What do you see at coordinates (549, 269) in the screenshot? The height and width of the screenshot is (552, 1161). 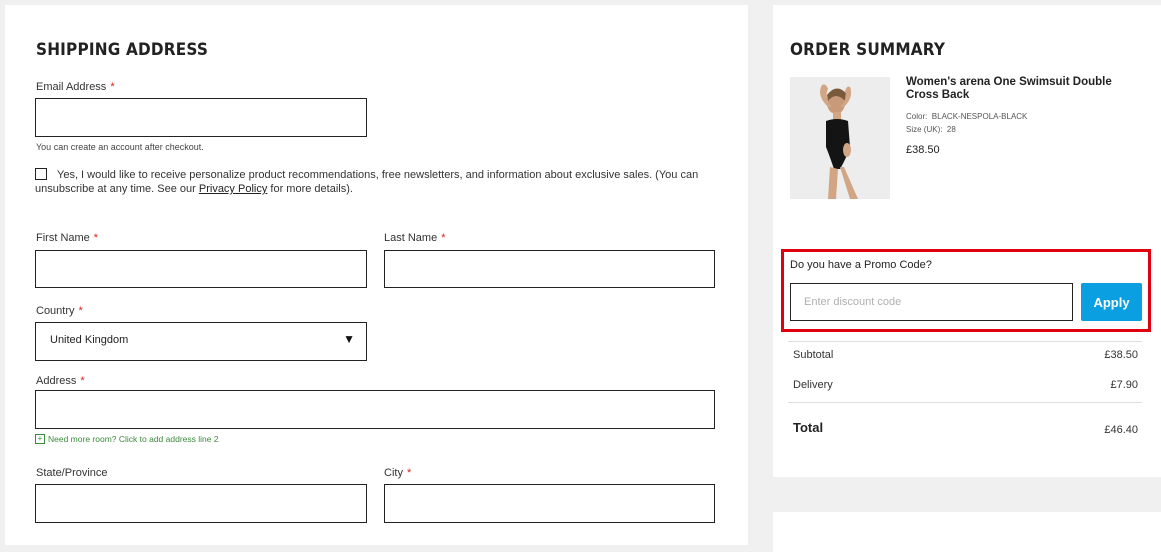 I see `last-name-field` at bounding box center [549, 269].